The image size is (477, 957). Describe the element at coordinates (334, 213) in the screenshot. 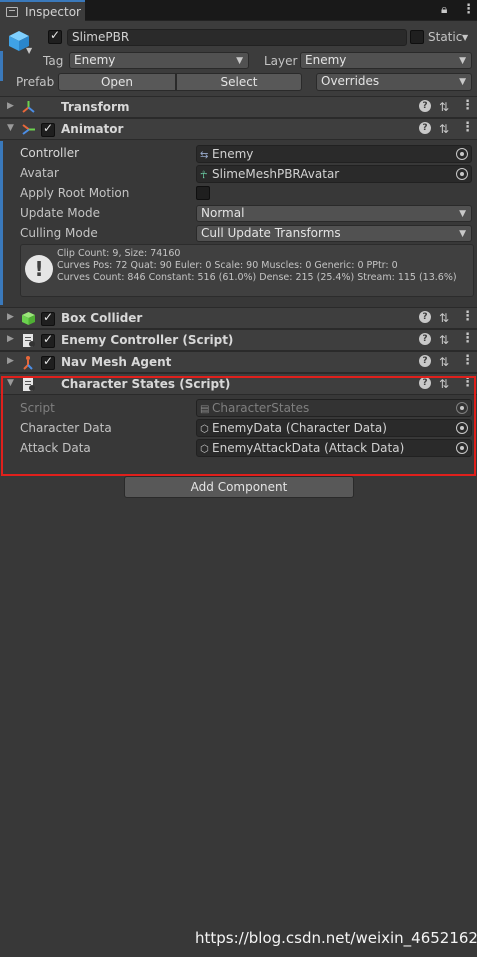

I see `update-mode-dropdown: Normal ▼` at that location.